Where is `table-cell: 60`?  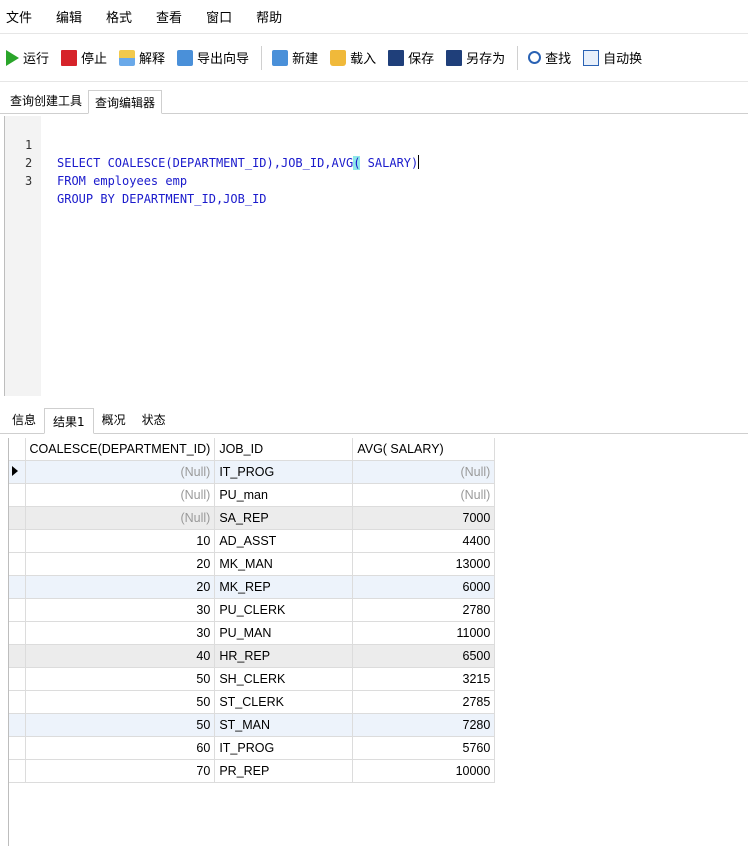
table-cell: 60 is located at coordinates (120, 748).